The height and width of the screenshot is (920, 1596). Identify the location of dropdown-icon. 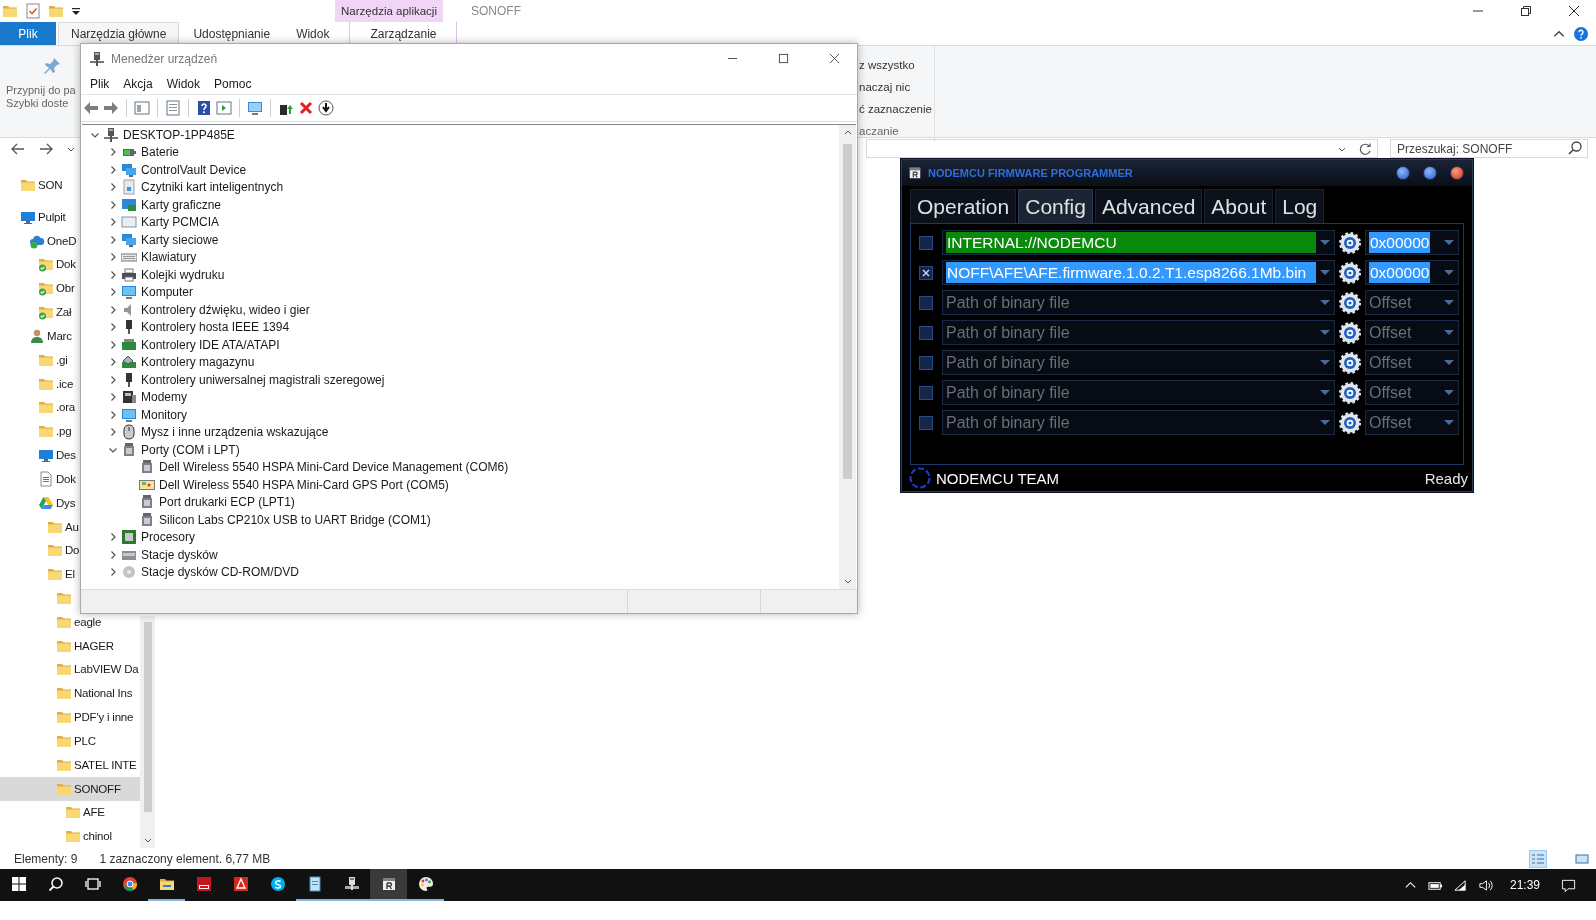
(76, 11).